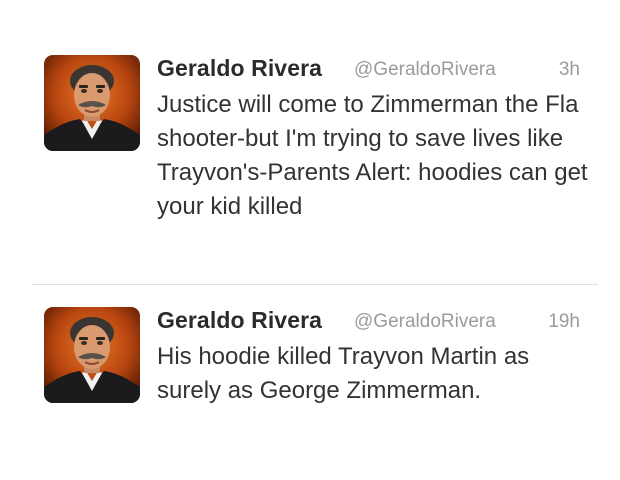 The width and height of the screenshot is (620, 480). What do you see at coordinates (569, 70) in the screenshot?
I see `tweet-timestamp: 3h` at bounding box center [569, 70].